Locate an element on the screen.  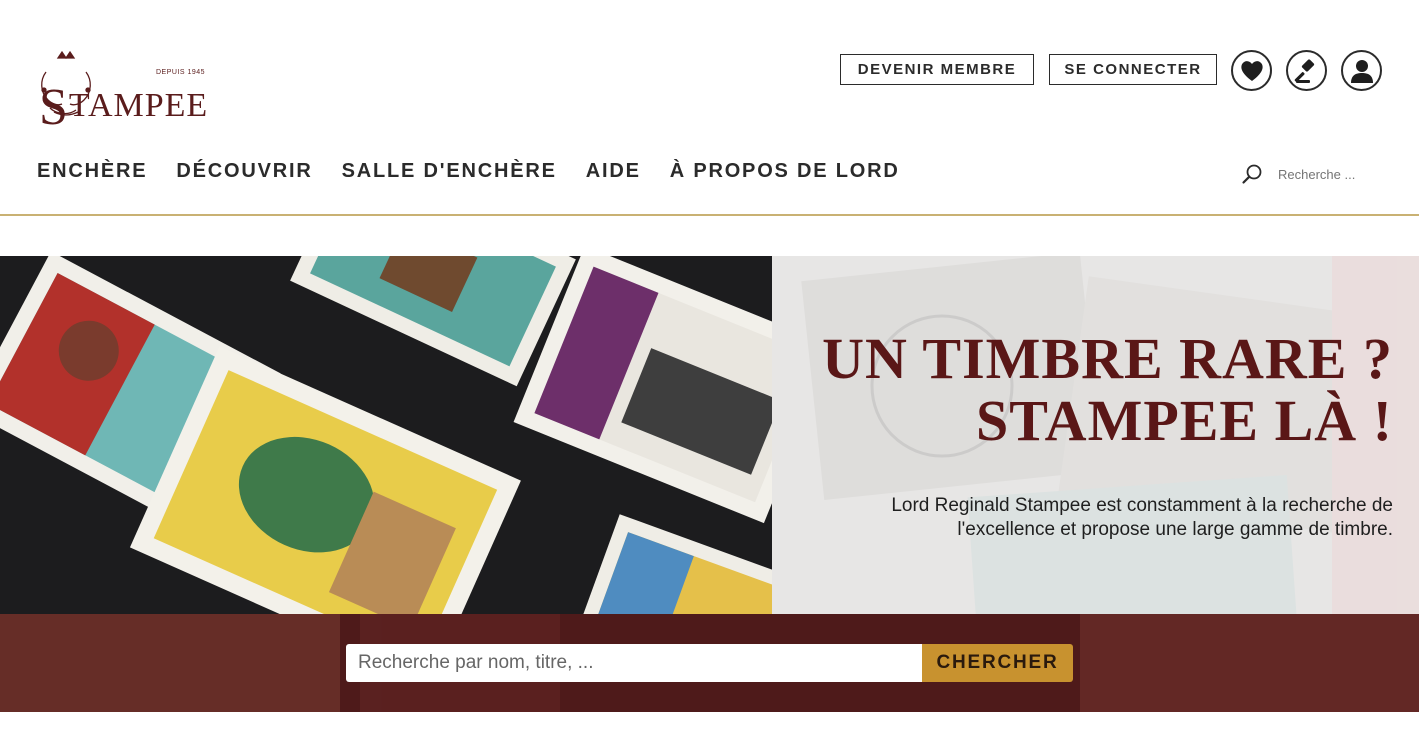
header-search is located at coordinates (1325, 174).